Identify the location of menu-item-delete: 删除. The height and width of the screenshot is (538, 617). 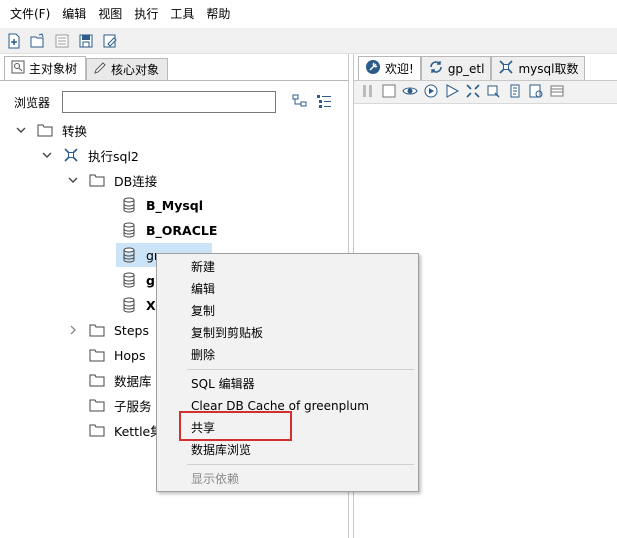
(203, 355).